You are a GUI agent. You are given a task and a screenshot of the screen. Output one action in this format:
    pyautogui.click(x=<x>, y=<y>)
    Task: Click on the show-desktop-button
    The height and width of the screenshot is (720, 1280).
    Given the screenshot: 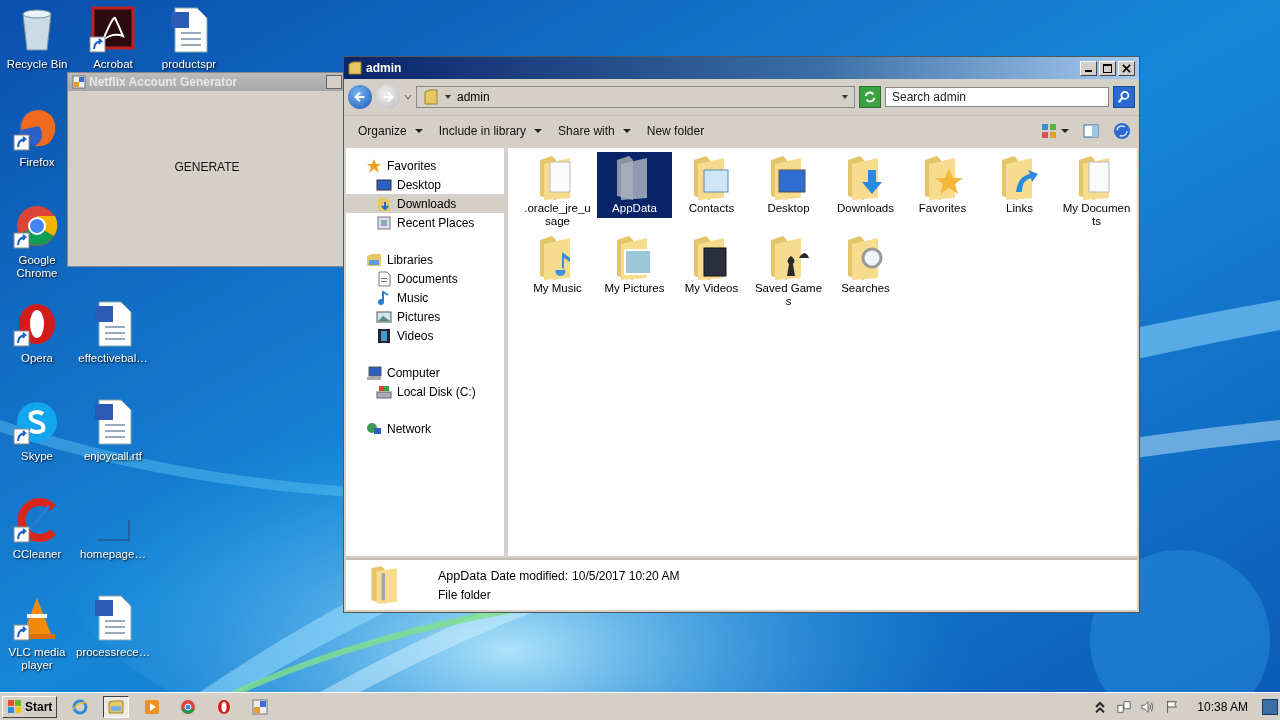 What is the action you would take?
    pyautogui.click(x=1270, y=706)
    